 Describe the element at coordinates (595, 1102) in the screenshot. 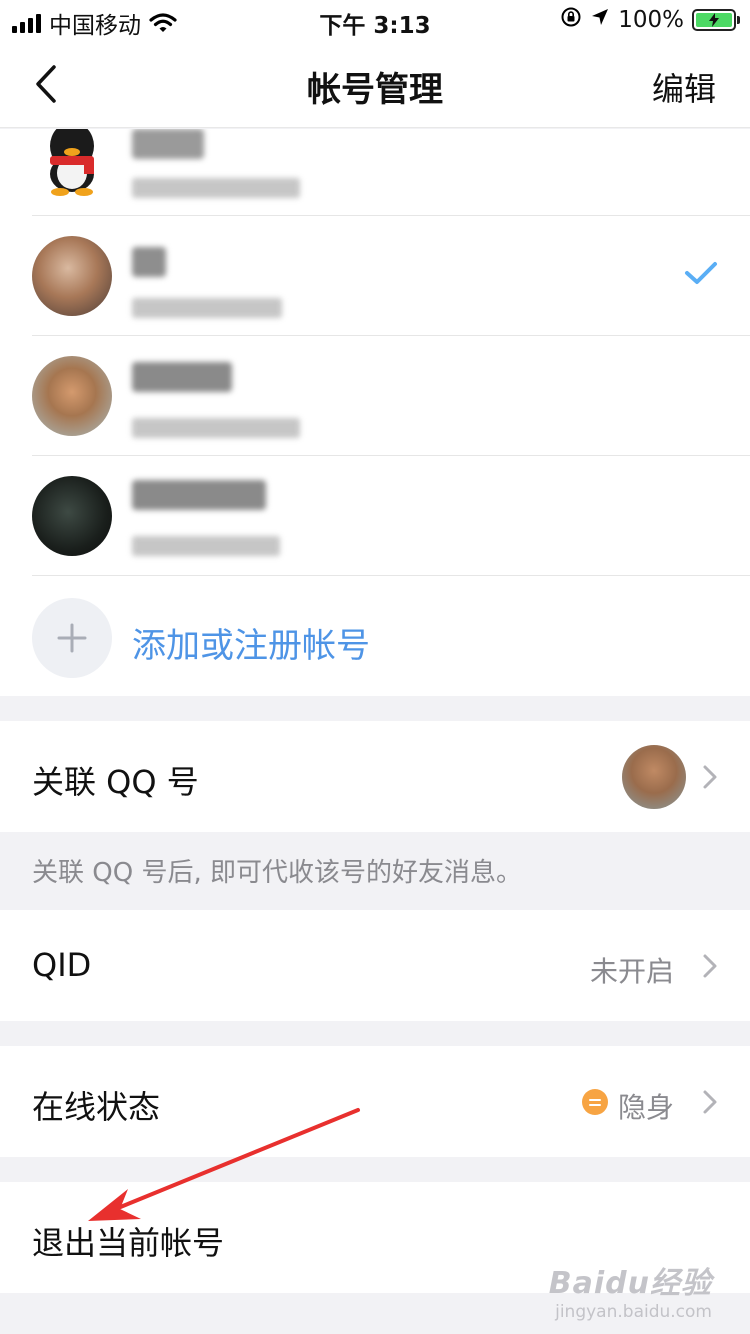

I see `invisible-status-icon` at that location.